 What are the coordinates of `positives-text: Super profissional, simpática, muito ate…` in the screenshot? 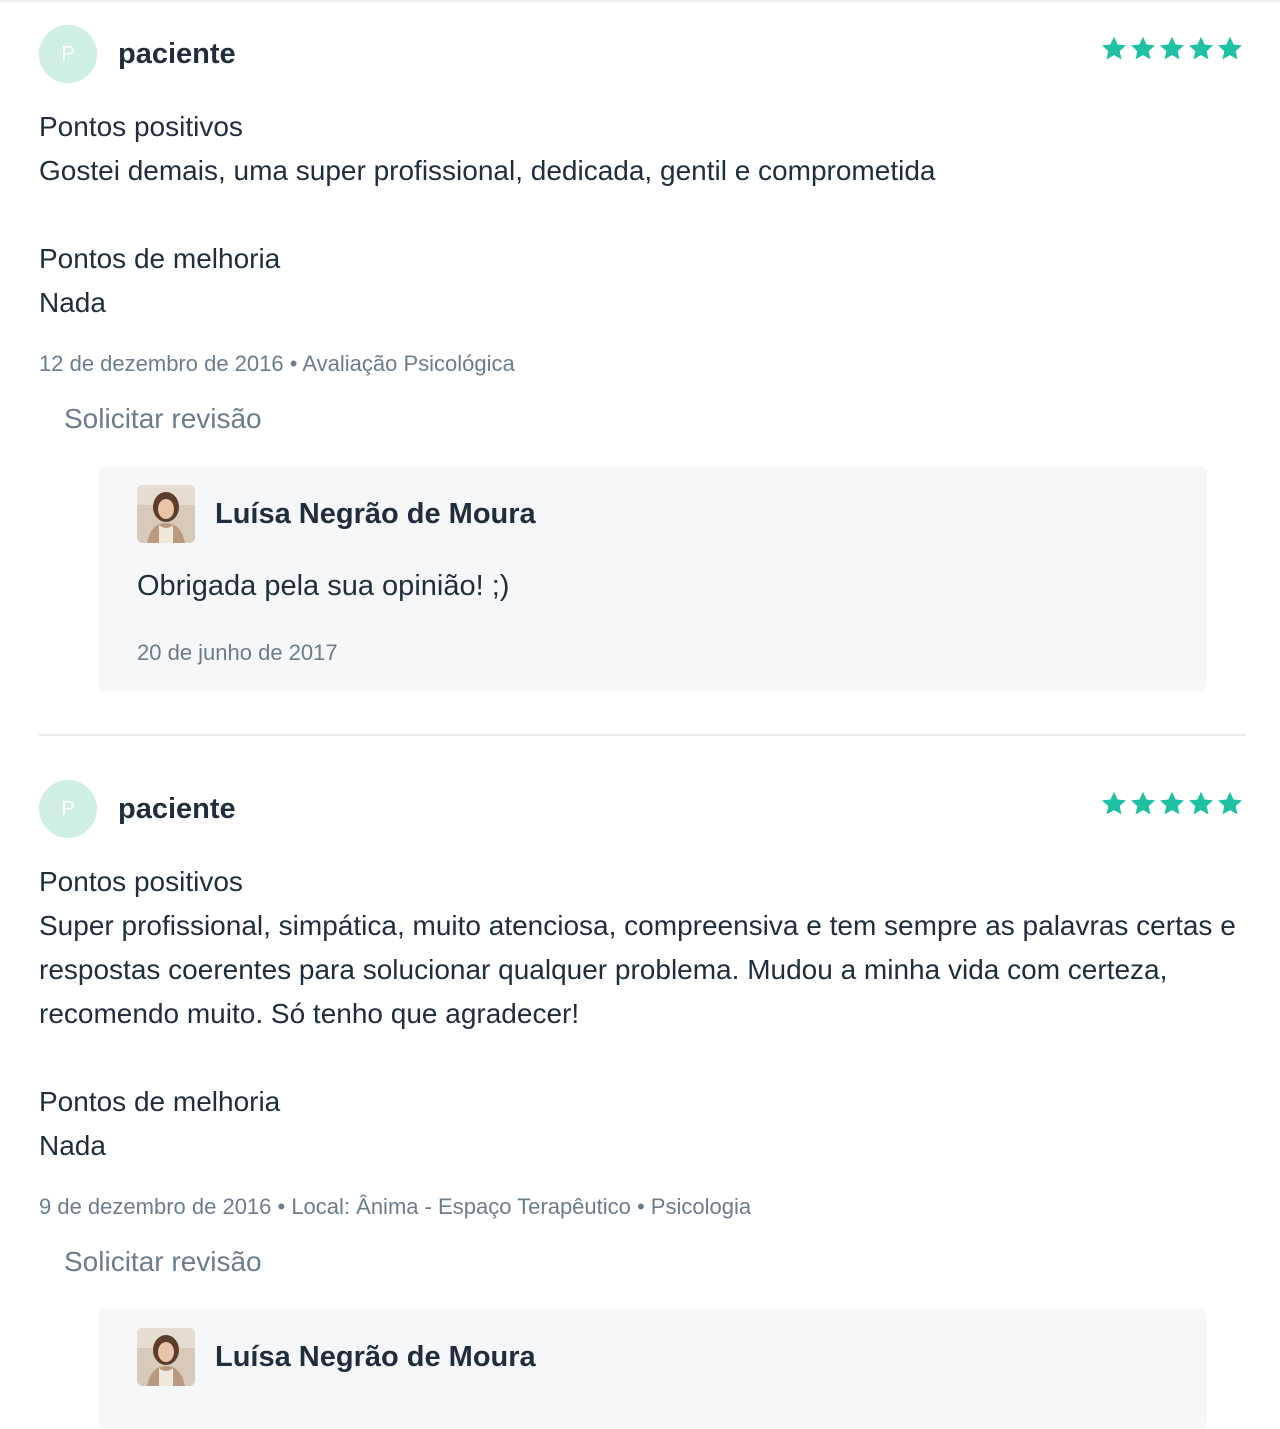 It's located at (637, 969).